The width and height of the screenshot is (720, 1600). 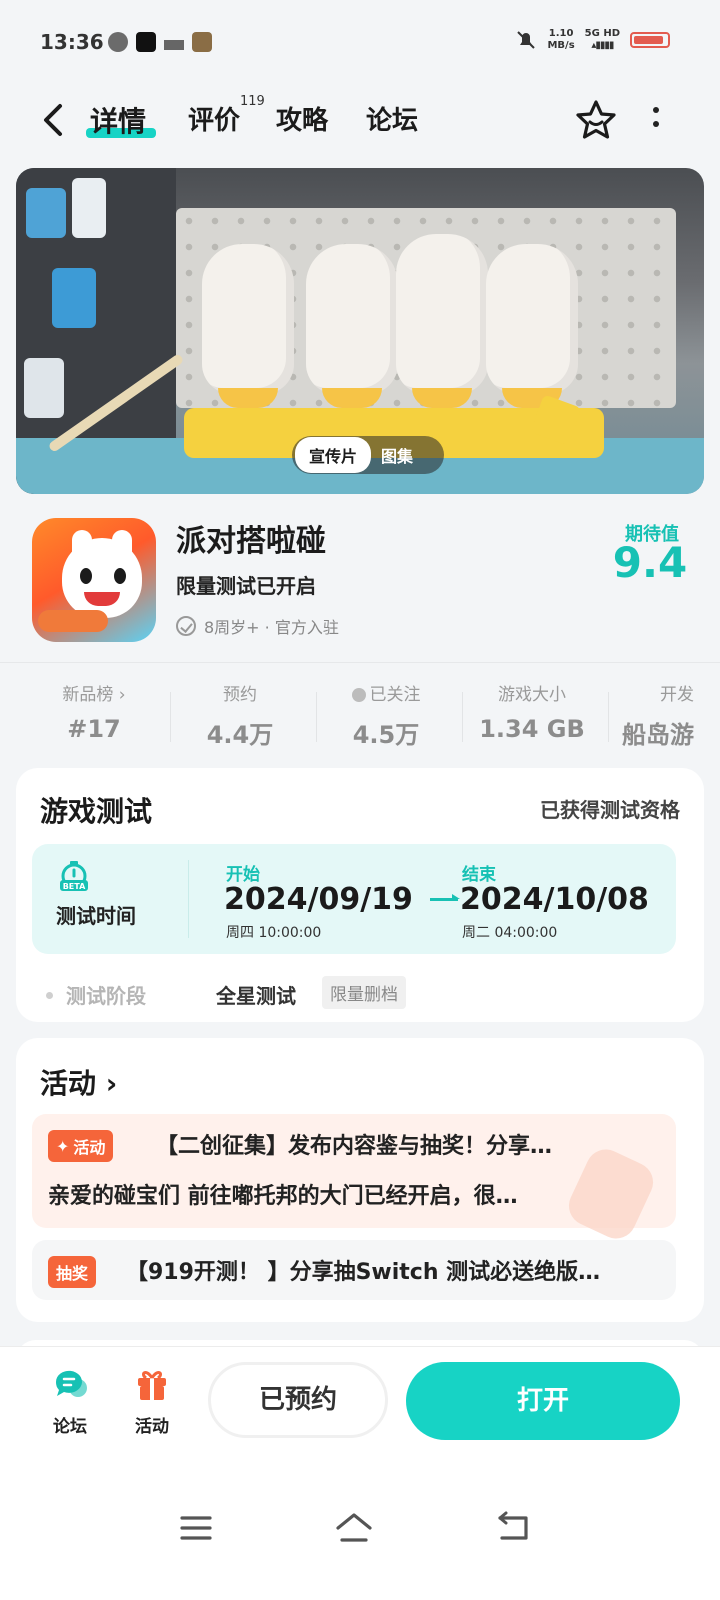 What do you see at coordinates (510, 933) in the screenshot?
I see `end-time: 周二 04:00:00` at bounding box center [510, 933].